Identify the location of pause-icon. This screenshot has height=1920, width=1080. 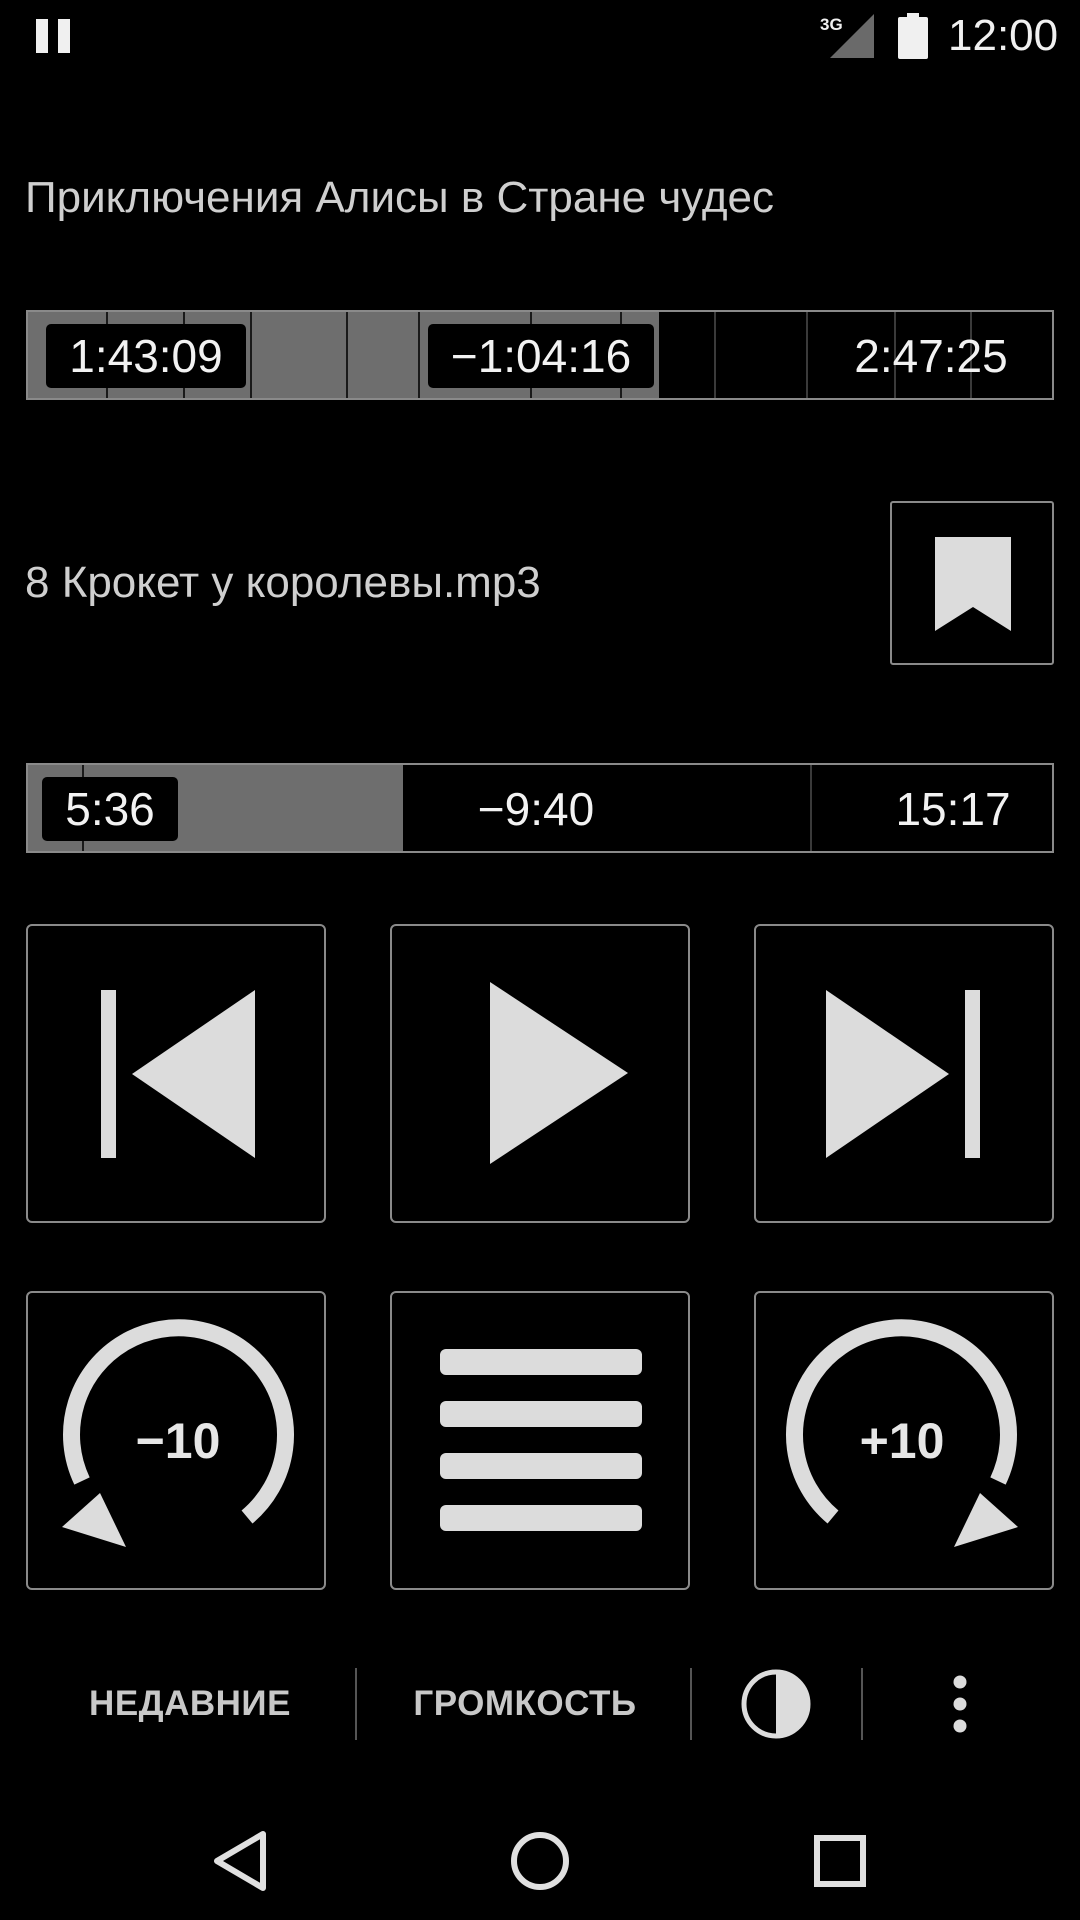
(54, 36).